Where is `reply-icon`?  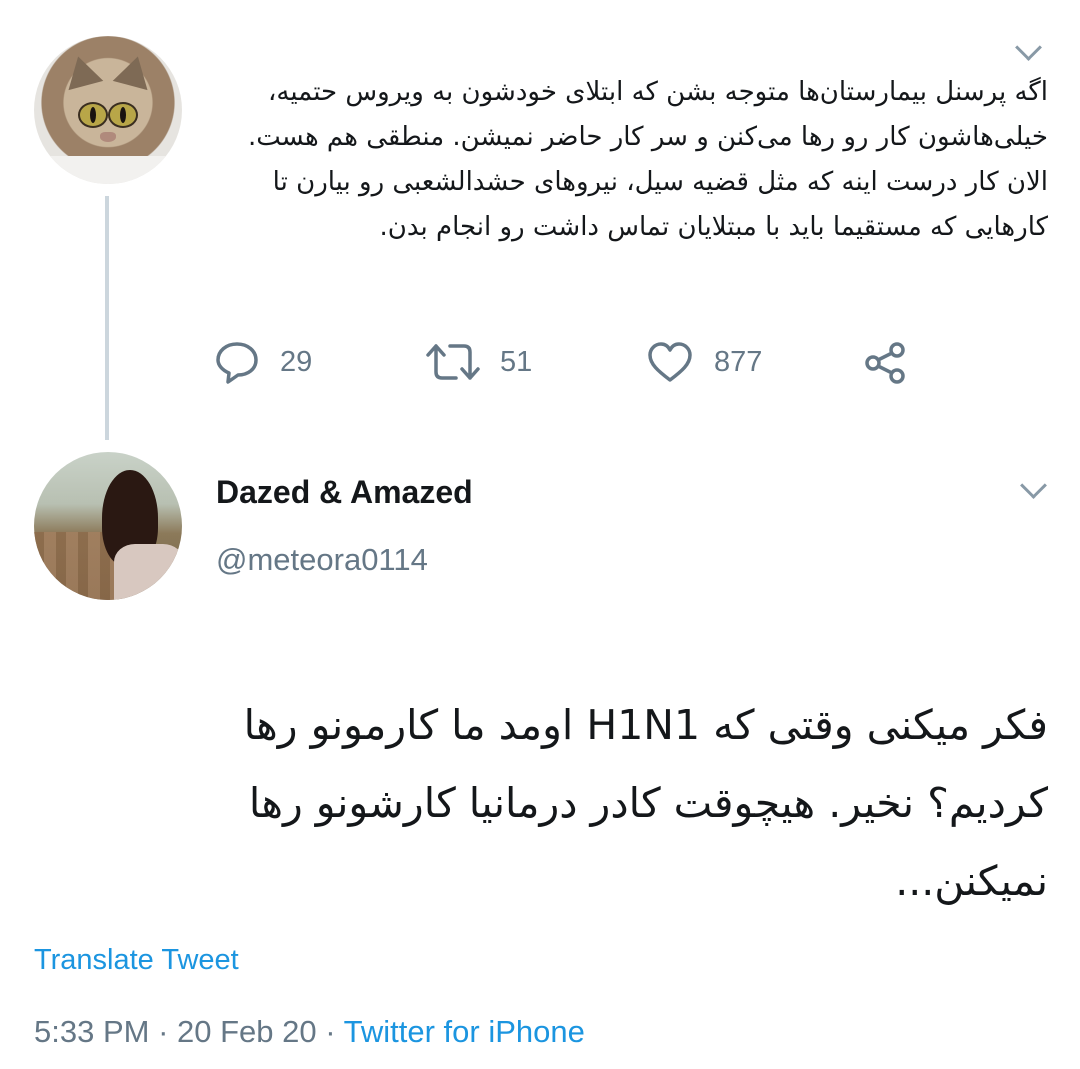 reply-icon is located at coordinates (237, 363).